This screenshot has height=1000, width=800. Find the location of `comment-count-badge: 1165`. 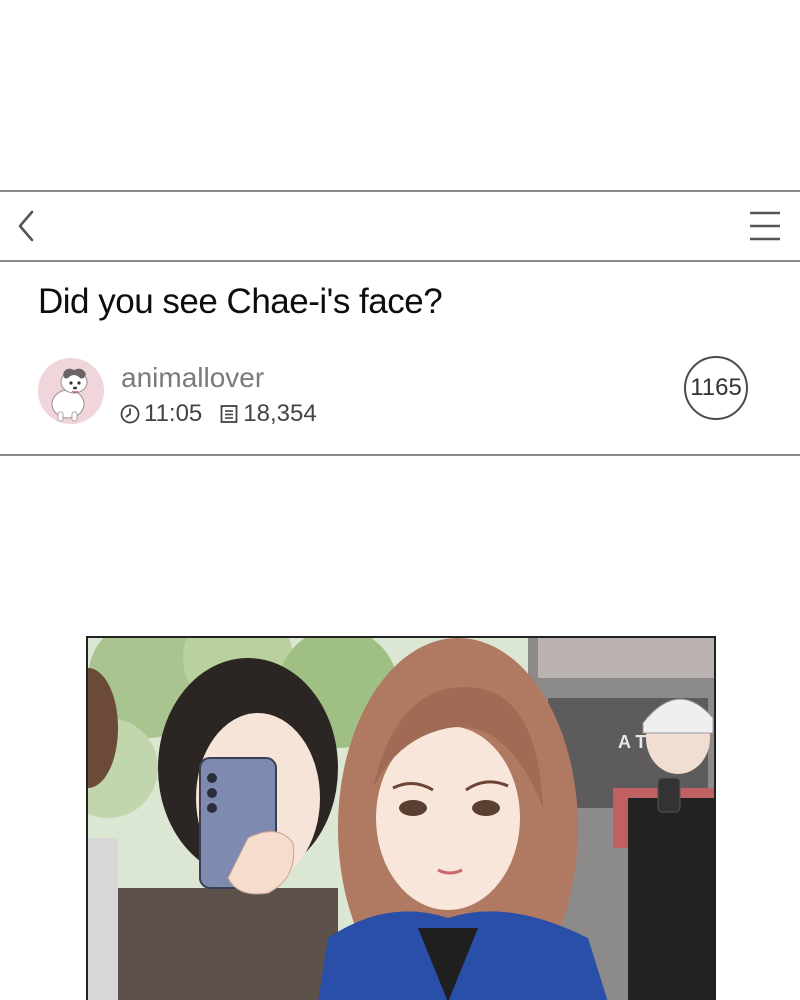

comment-count-badge: 1165 is located at coordinates (716, 388).